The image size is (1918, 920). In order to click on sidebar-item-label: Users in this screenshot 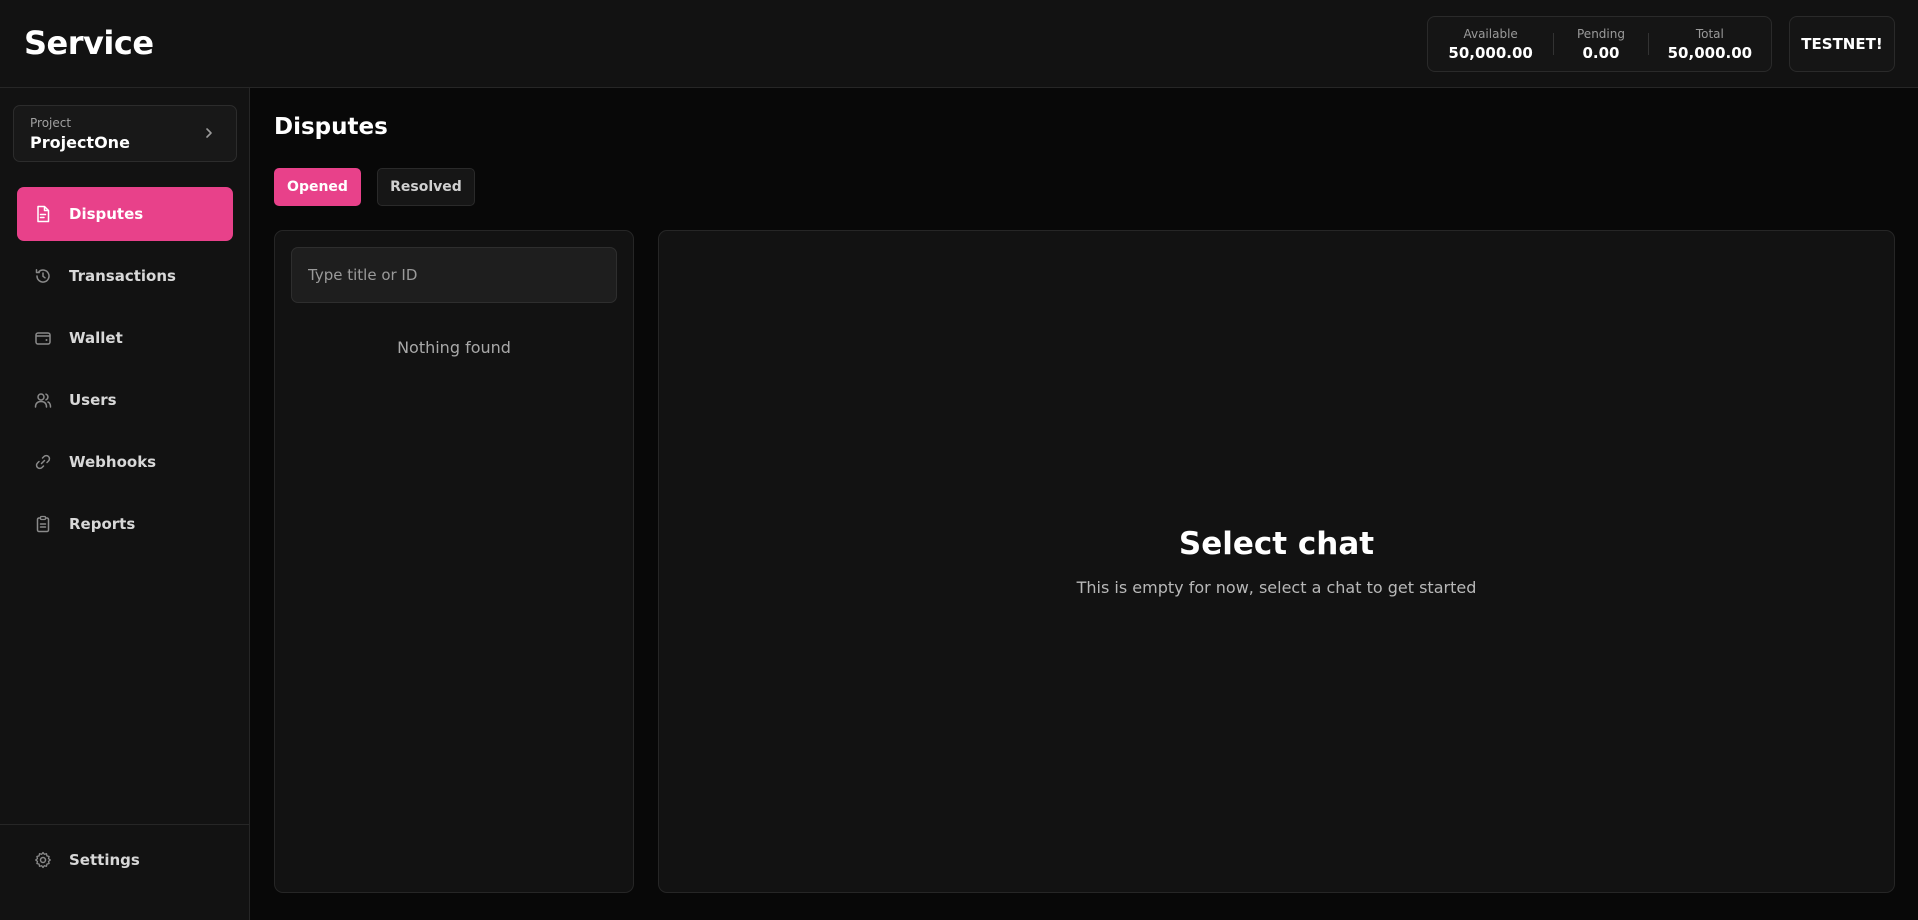, I will do `click(93, 400)`.